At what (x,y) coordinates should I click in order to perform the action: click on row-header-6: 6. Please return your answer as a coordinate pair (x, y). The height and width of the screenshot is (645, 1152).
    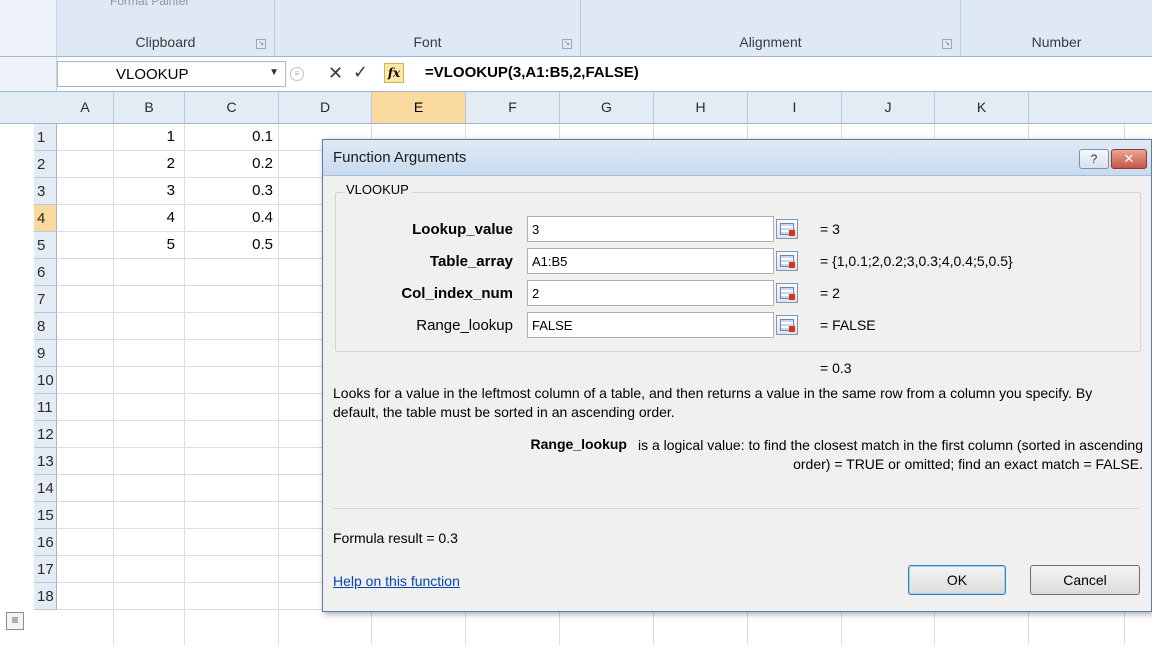
    Looking at the image, I should click on (45, 272).